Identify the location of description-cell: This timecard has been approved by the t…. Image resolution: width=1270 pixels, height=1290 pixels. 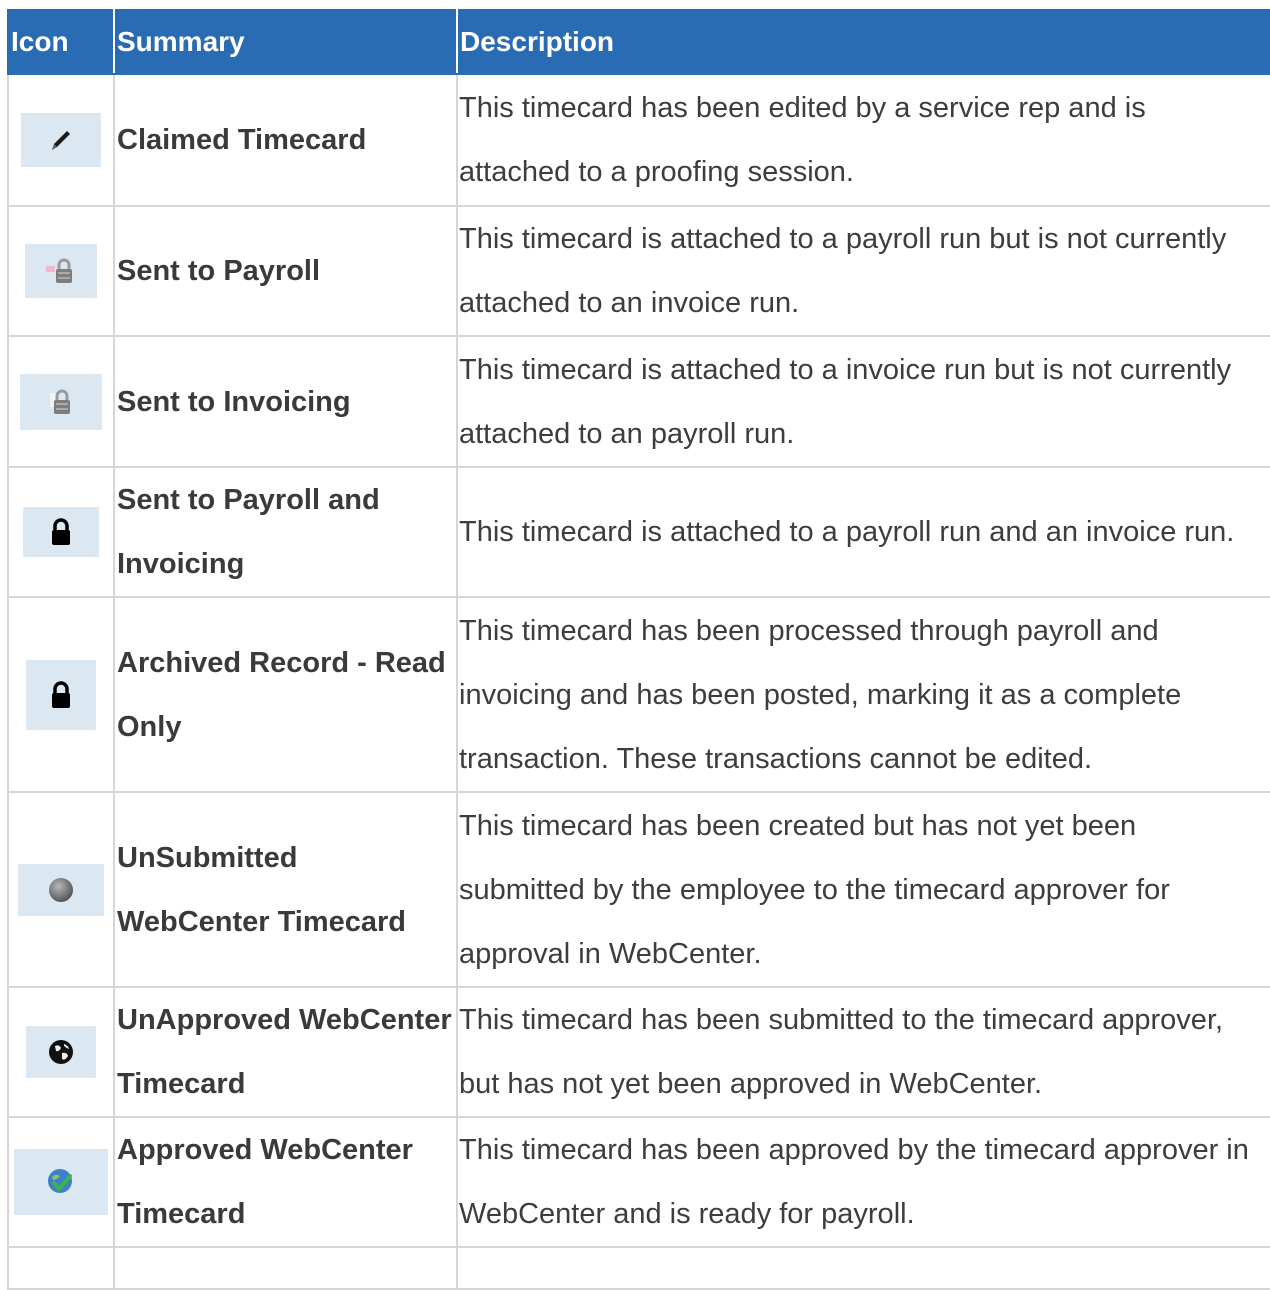
(863, 1182).